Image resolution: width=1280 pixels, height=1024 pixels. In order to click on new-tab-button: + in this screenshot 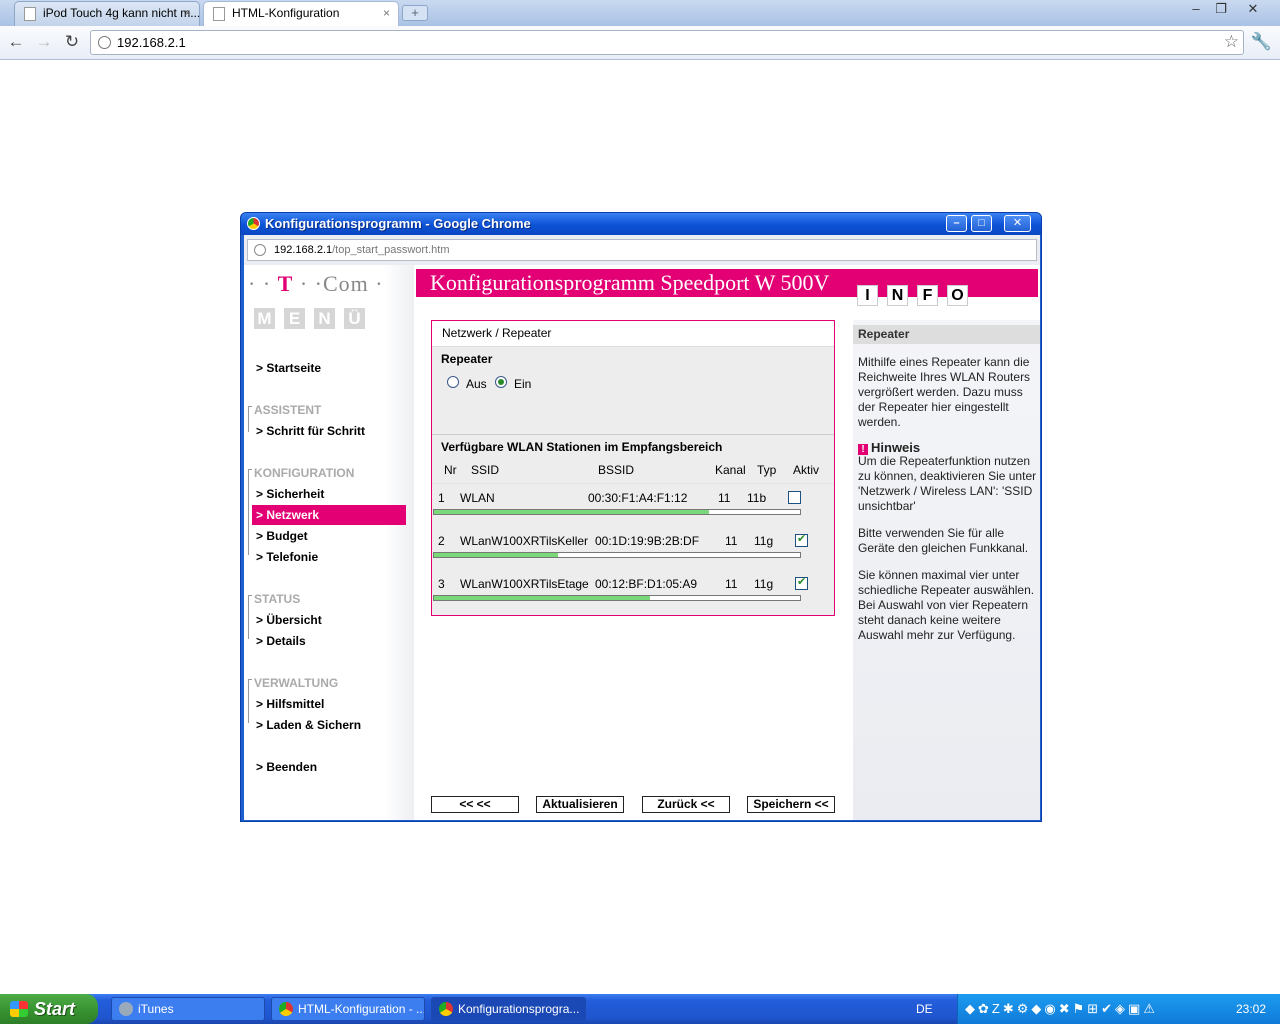, I will do `click(415, 13)`.